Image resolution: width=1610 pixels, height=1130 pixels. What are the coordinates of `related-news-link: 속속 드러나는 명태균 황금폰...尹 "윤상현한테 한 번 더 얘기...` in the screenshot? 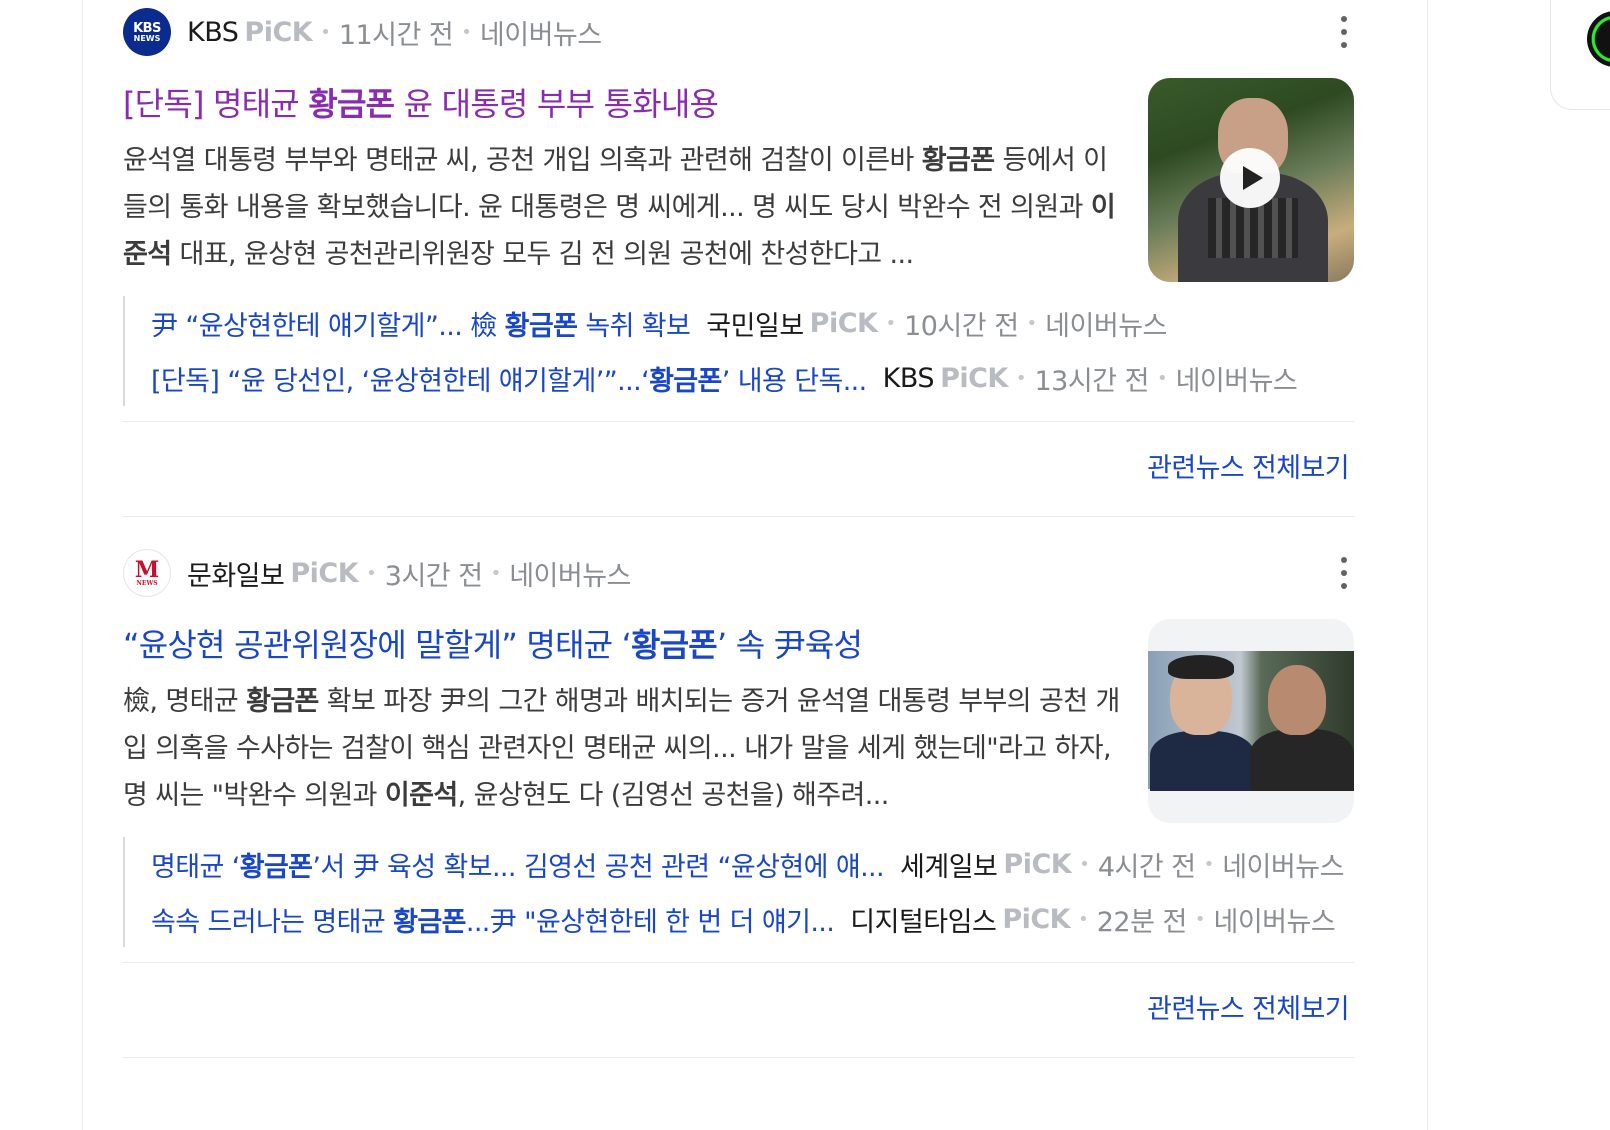 It's located at (493, 919).